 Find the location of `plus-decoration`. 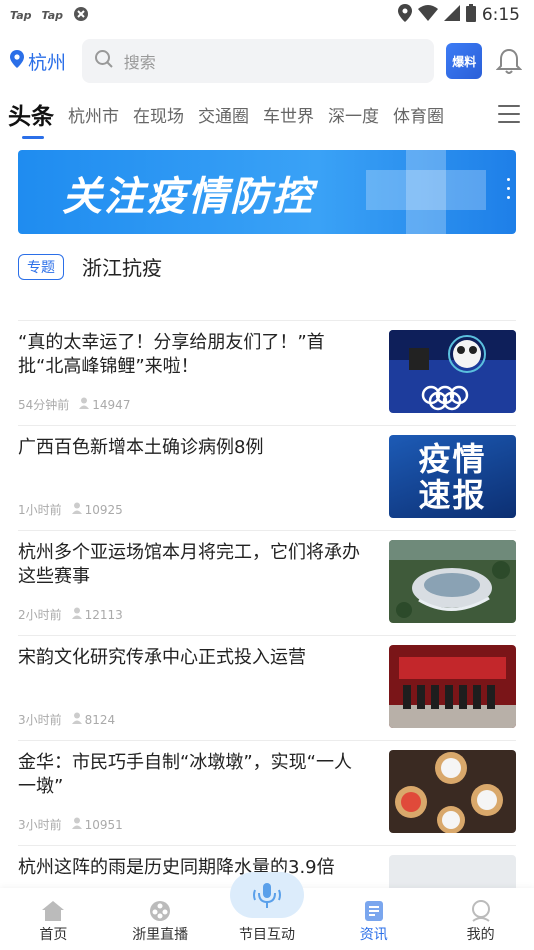

plus-decoration is located at coordinates (426, 192).